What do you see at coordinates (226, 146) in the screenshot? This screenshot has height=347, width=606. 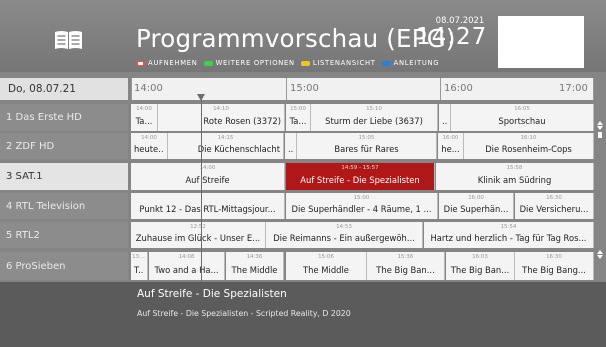 I see `program-cell: 14:15 Die Küchenschlacht` at bounding box center [226, 146].